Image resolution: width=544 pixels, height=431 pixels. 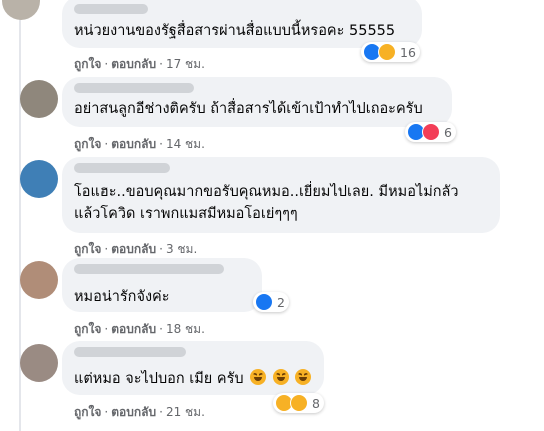 I want to click on reaction-count: 16, so click(x=408, y=52).